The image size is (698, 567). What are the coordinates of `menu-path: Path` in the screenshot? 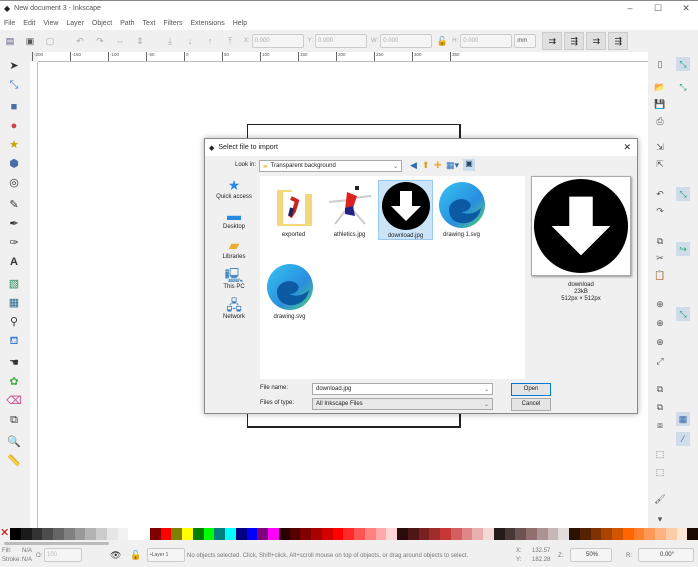 It's located at (127, 23).